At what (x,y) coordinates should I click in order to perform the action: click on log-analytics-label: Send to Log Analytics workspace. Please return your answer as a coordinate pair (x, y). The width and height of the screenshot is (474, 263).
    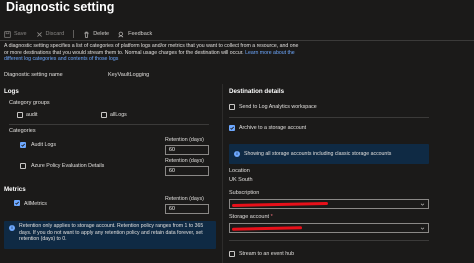
    Looking at the image, I should click on (278, 107).